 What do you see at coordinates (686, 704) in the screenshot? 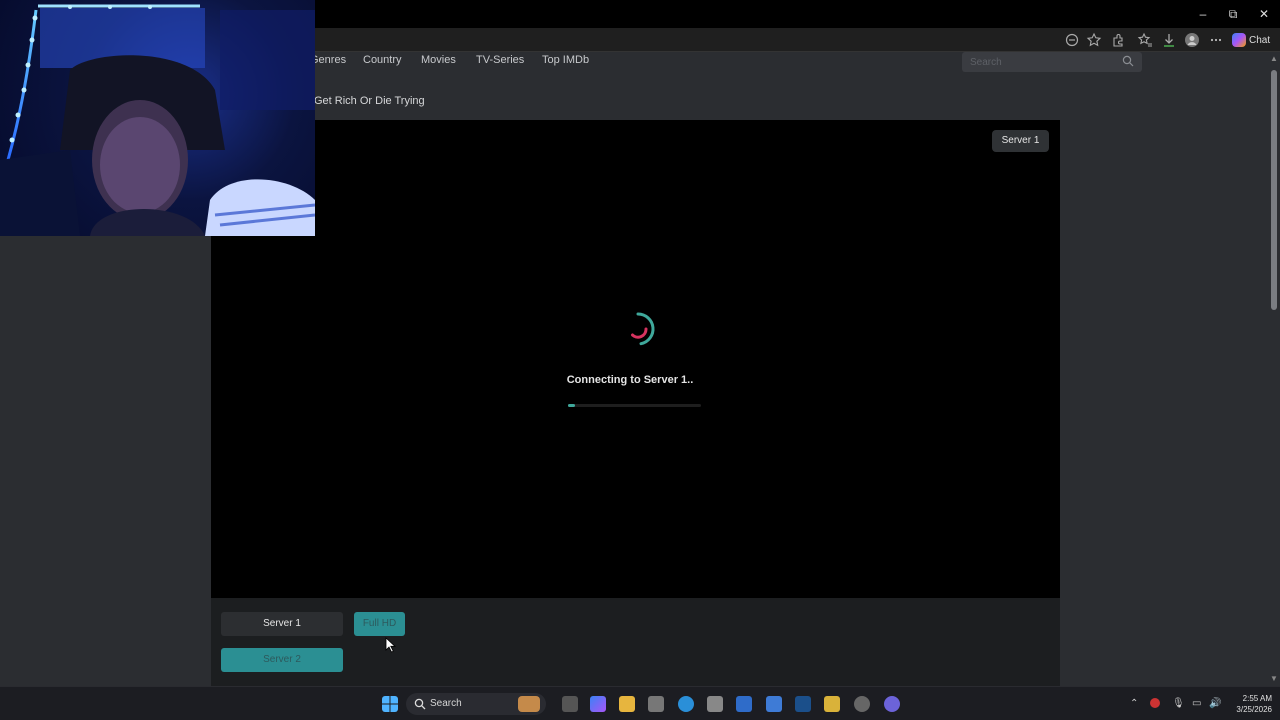
I see `edge-browser-icon` at bounding box center [686, 704].